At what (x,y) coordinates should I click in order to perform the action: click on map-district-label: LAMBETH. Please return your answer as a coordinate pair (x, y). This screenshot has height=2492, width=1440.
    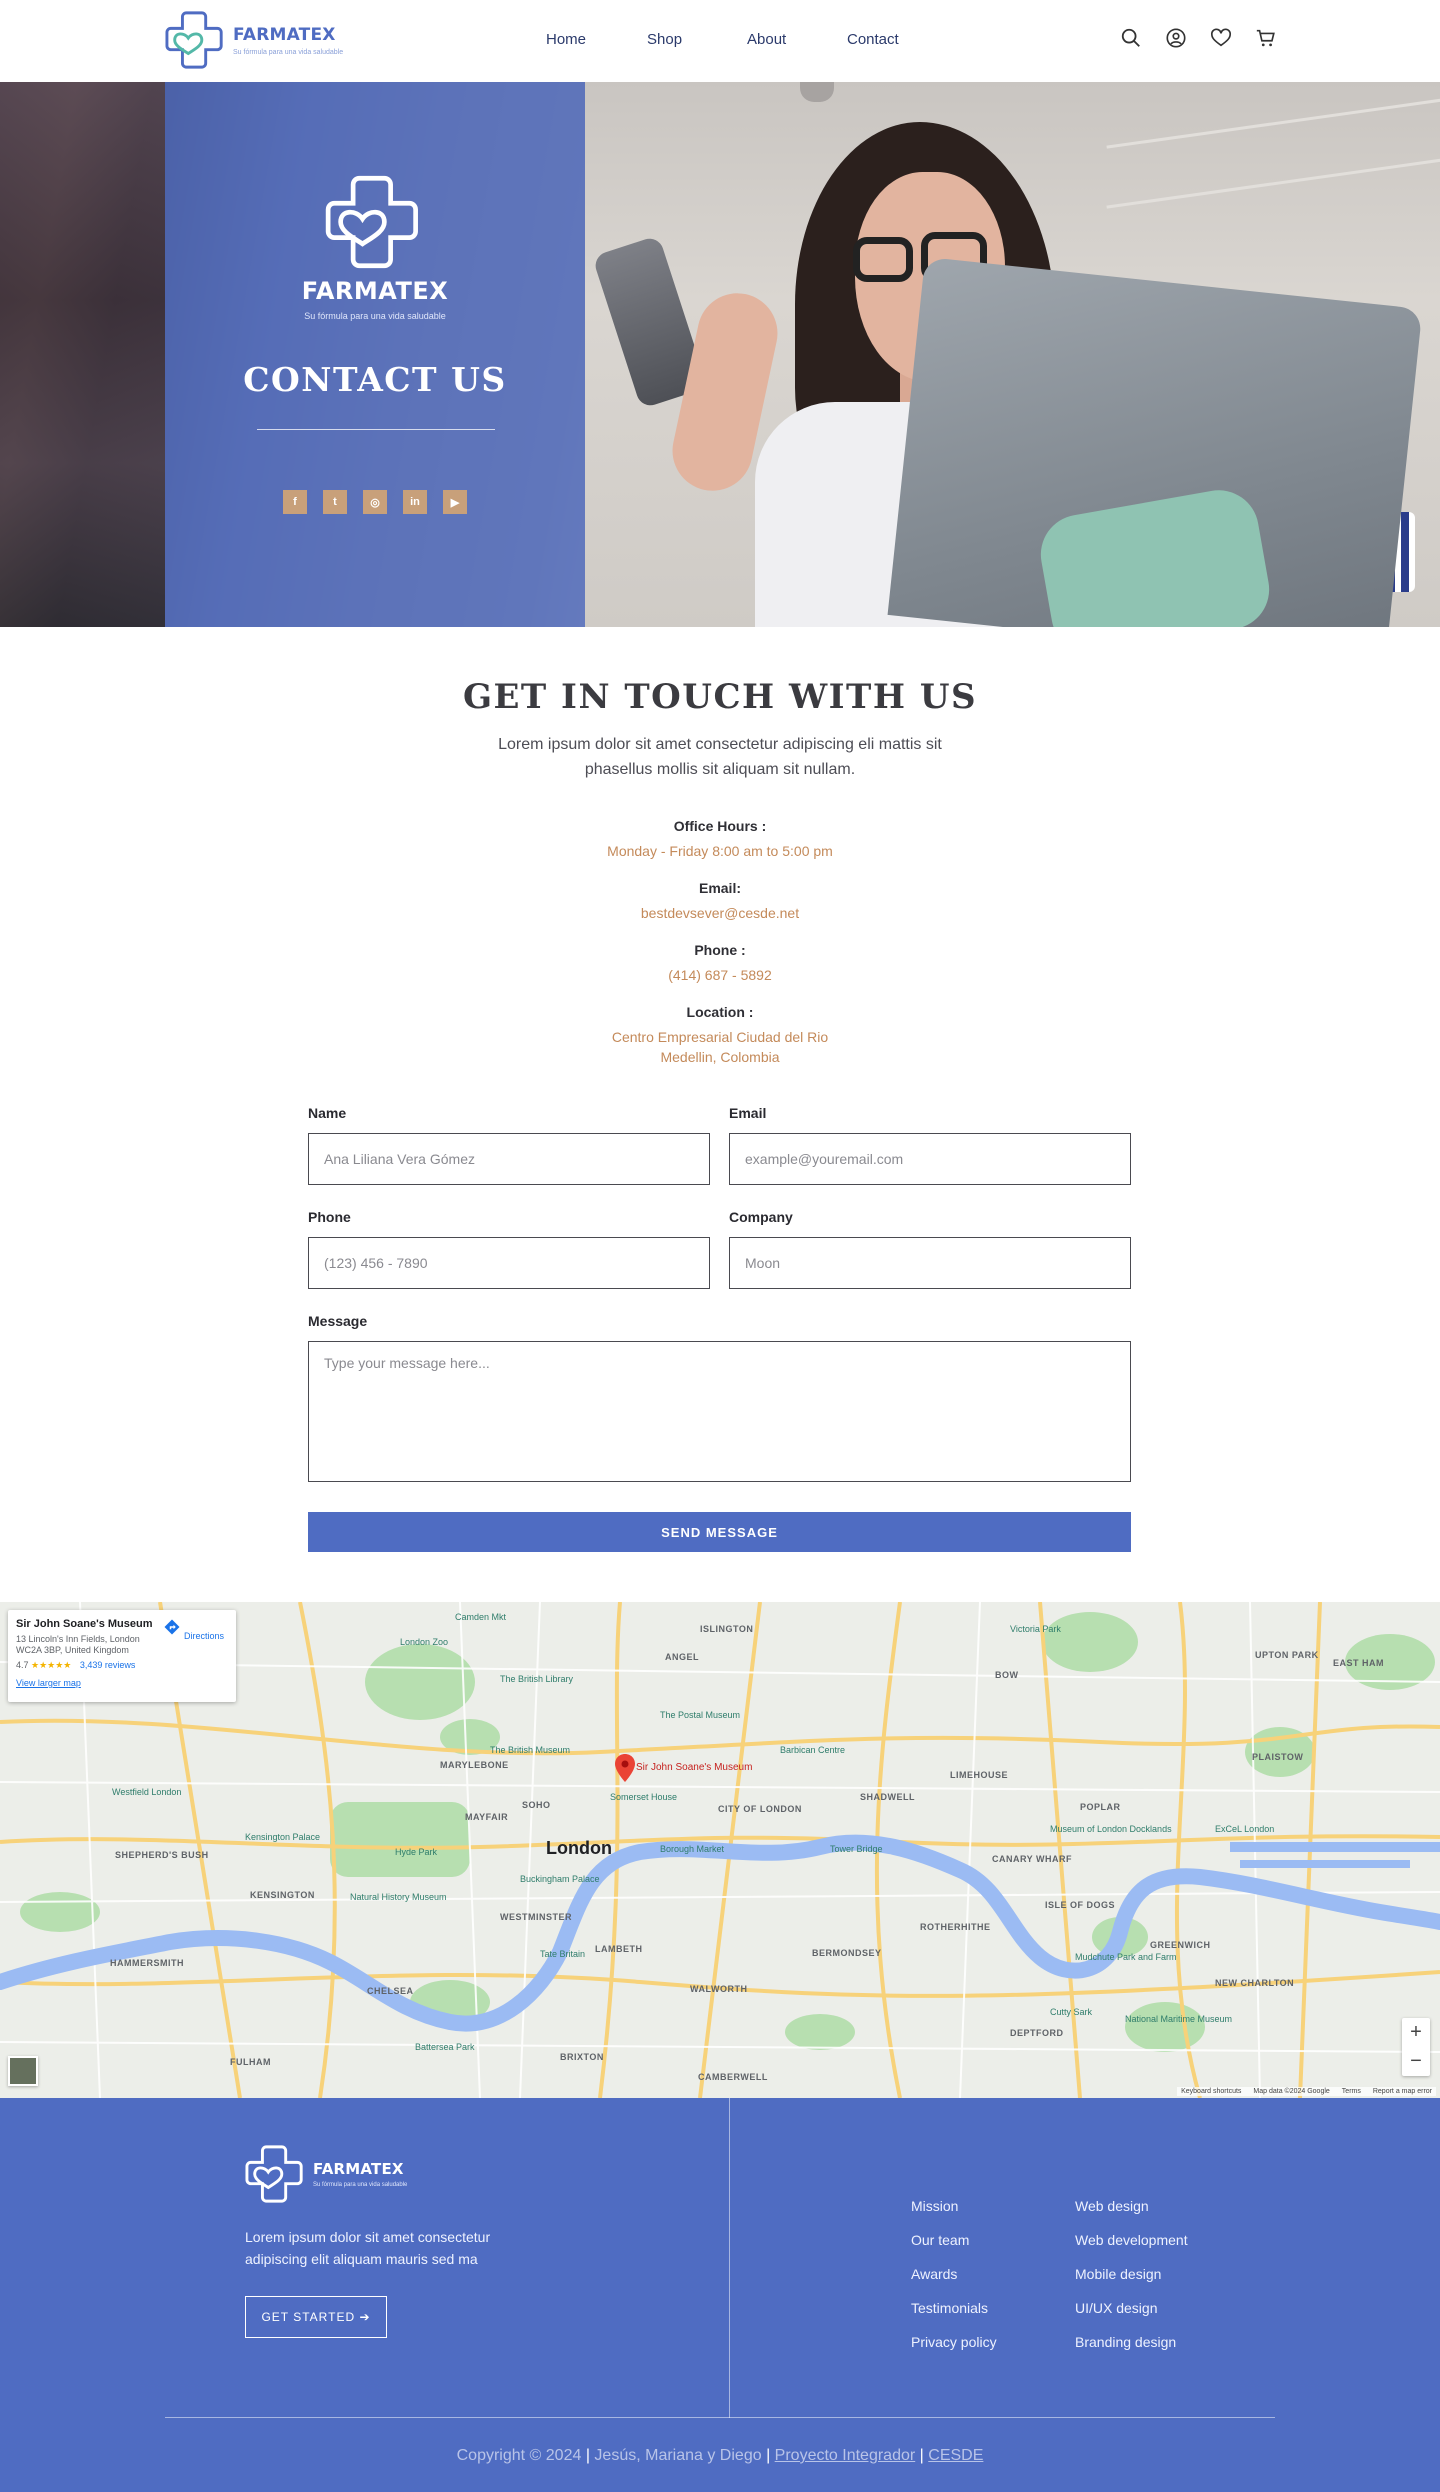
    Looking at the image, I should click on (619, 1949).